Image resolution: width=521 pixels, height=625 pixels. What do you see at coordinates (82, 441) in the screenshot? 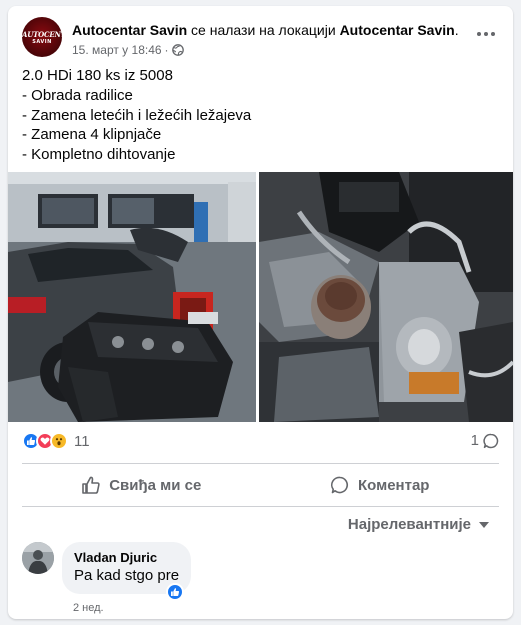
I see `reaction-count: 11` at bounding box center [82, 441].